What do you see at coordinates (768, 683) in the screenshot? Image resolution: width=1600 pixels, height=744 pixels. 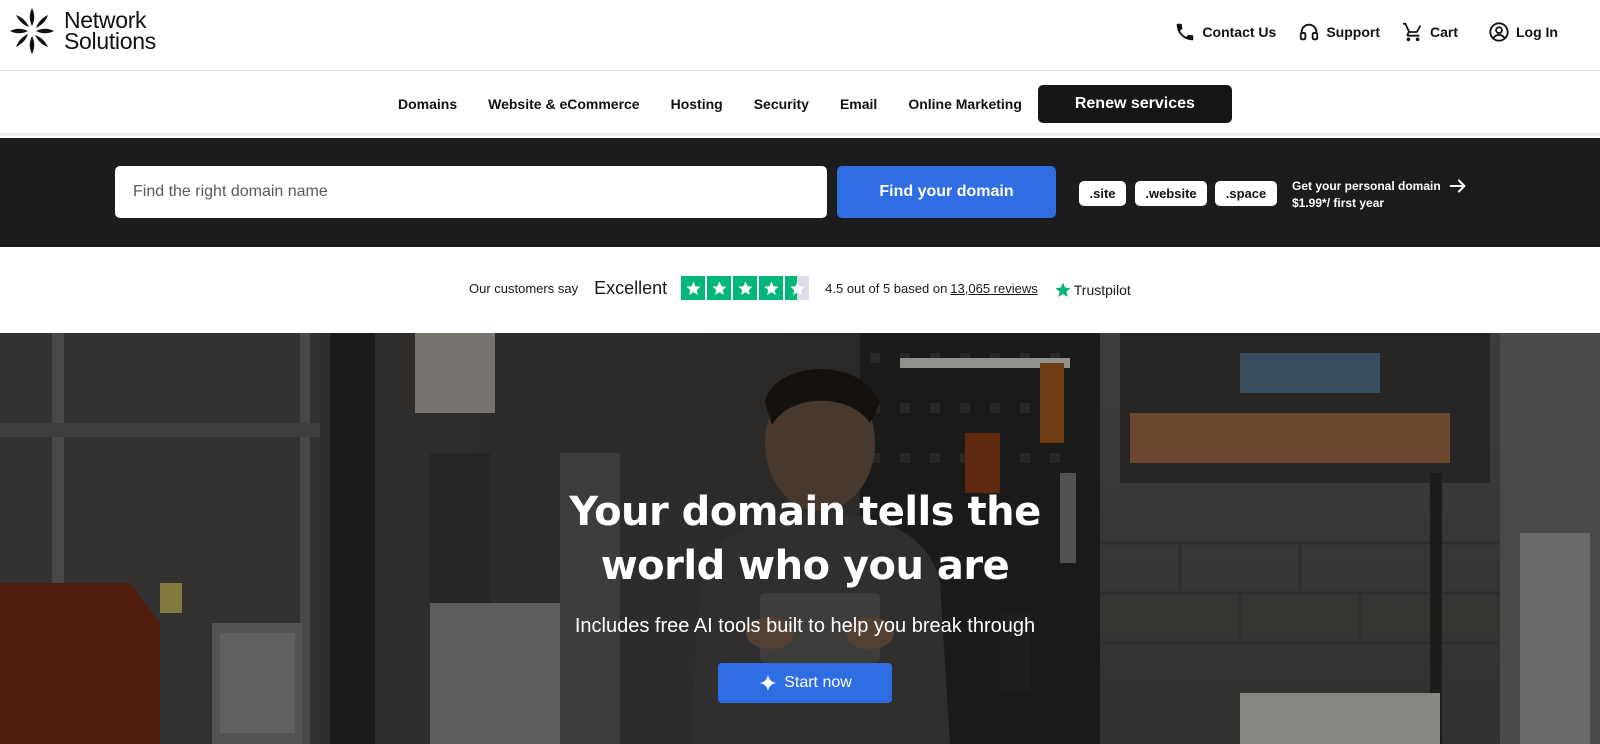 I see `sparkle-icon` at bounding box center [768, 683].